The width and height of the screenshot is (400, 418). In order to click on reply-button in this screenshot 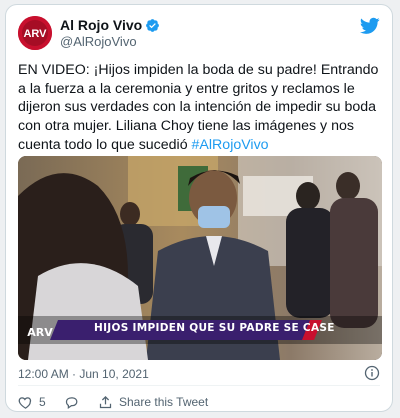, I will do `click(81, 402)`.